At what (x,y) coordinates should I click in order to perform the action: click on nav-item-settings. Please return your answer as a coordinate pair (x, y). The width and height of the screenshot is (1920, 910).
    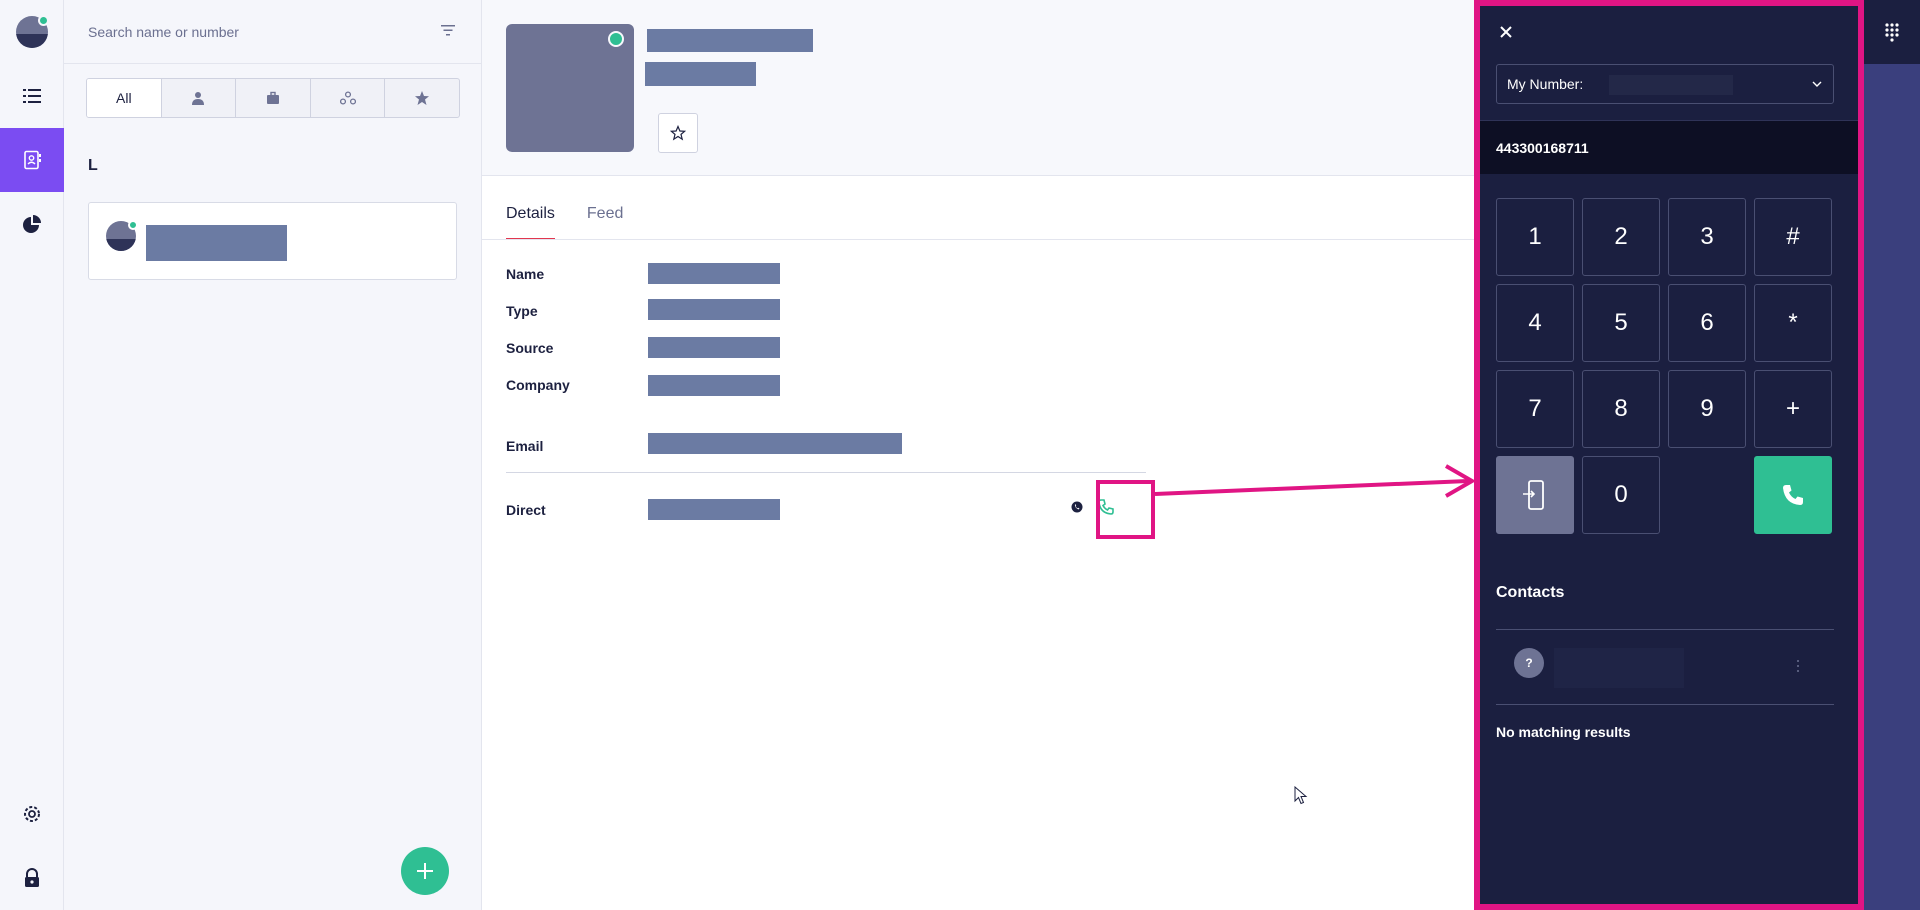
    Looking at the image, I should click on (32, 814).